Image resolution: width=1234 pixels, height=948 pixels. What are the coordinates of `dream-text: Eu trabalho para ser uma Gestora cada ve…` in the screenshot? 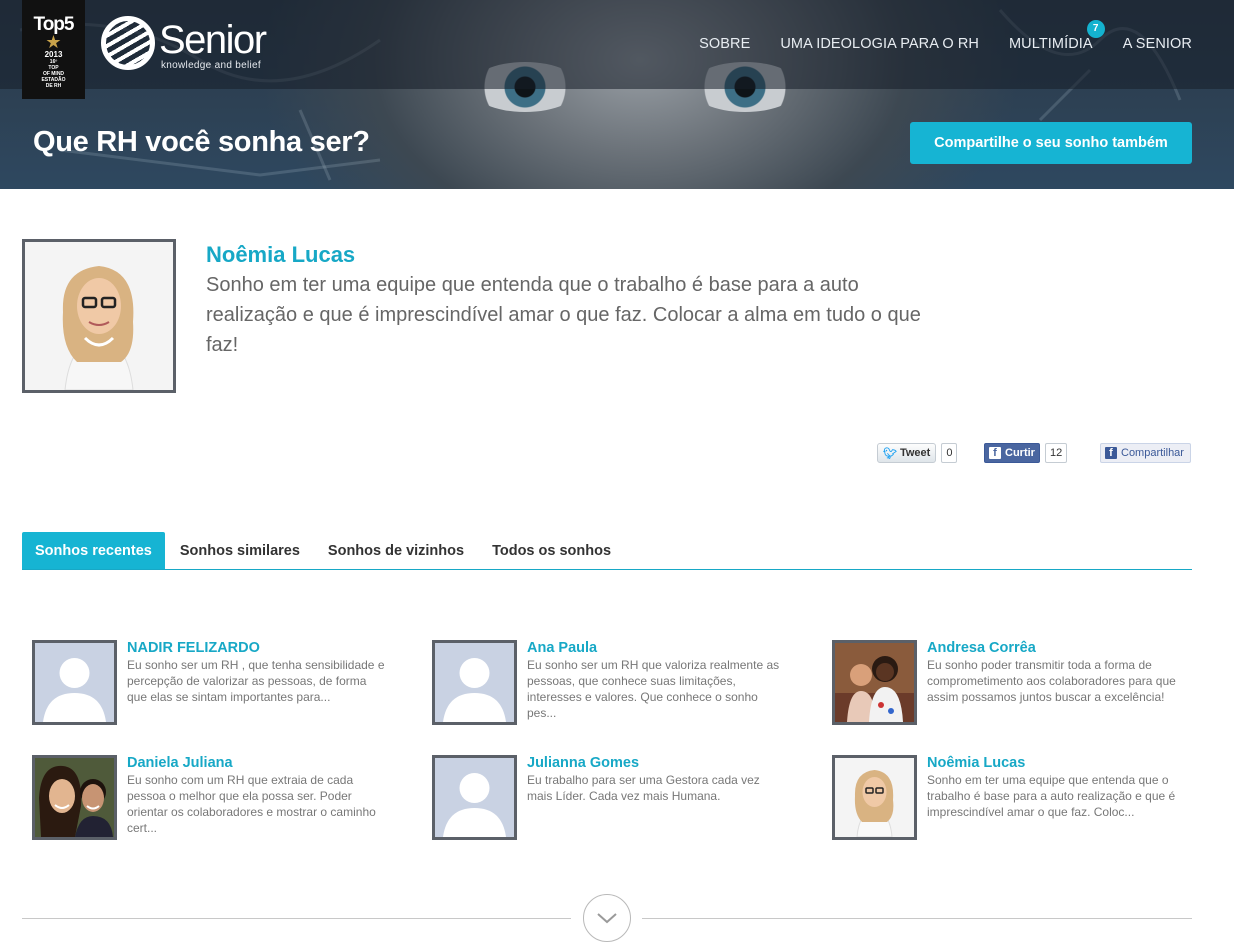 It's located at (643, 788).